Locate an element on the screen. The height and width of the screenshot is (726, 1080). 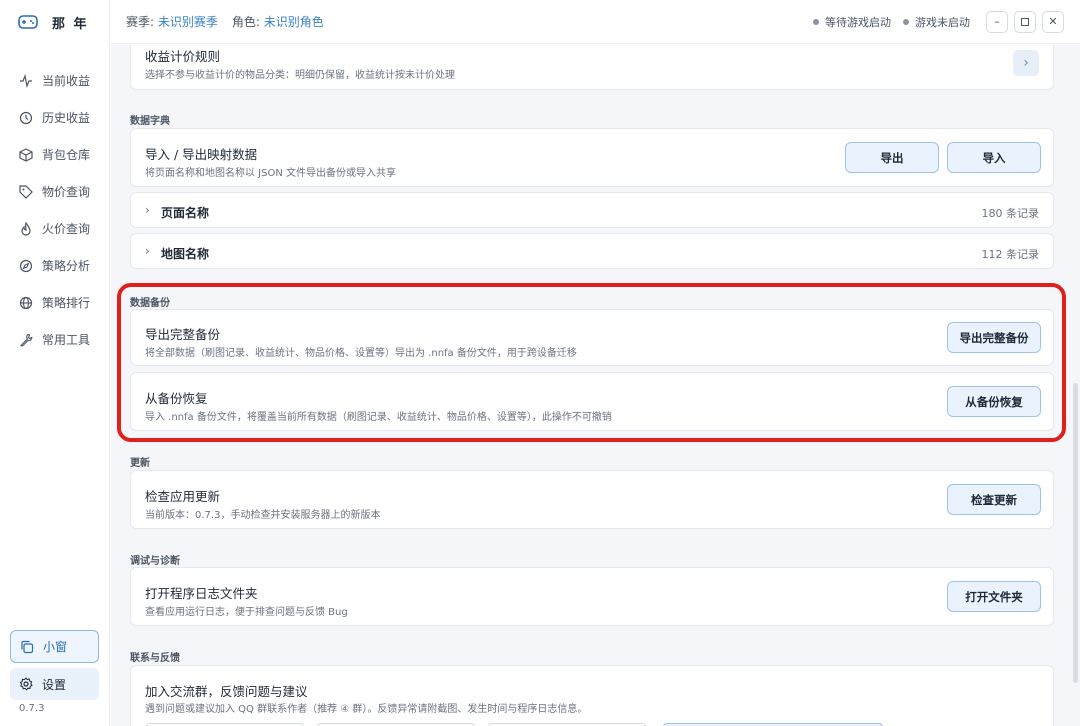
open-folder-button: 打开文件夹 is located at coordinates (994, 596).